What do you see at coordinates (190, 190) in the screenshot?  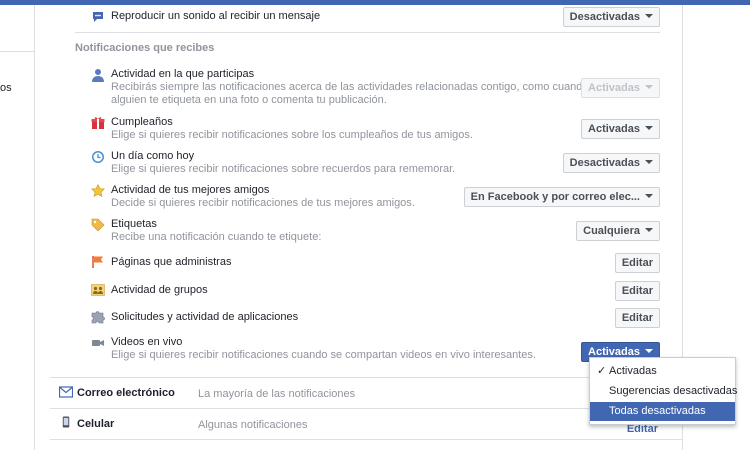 I see `setting-title: Actividad de tus mejores amigos` at bounding box center [190, 190].